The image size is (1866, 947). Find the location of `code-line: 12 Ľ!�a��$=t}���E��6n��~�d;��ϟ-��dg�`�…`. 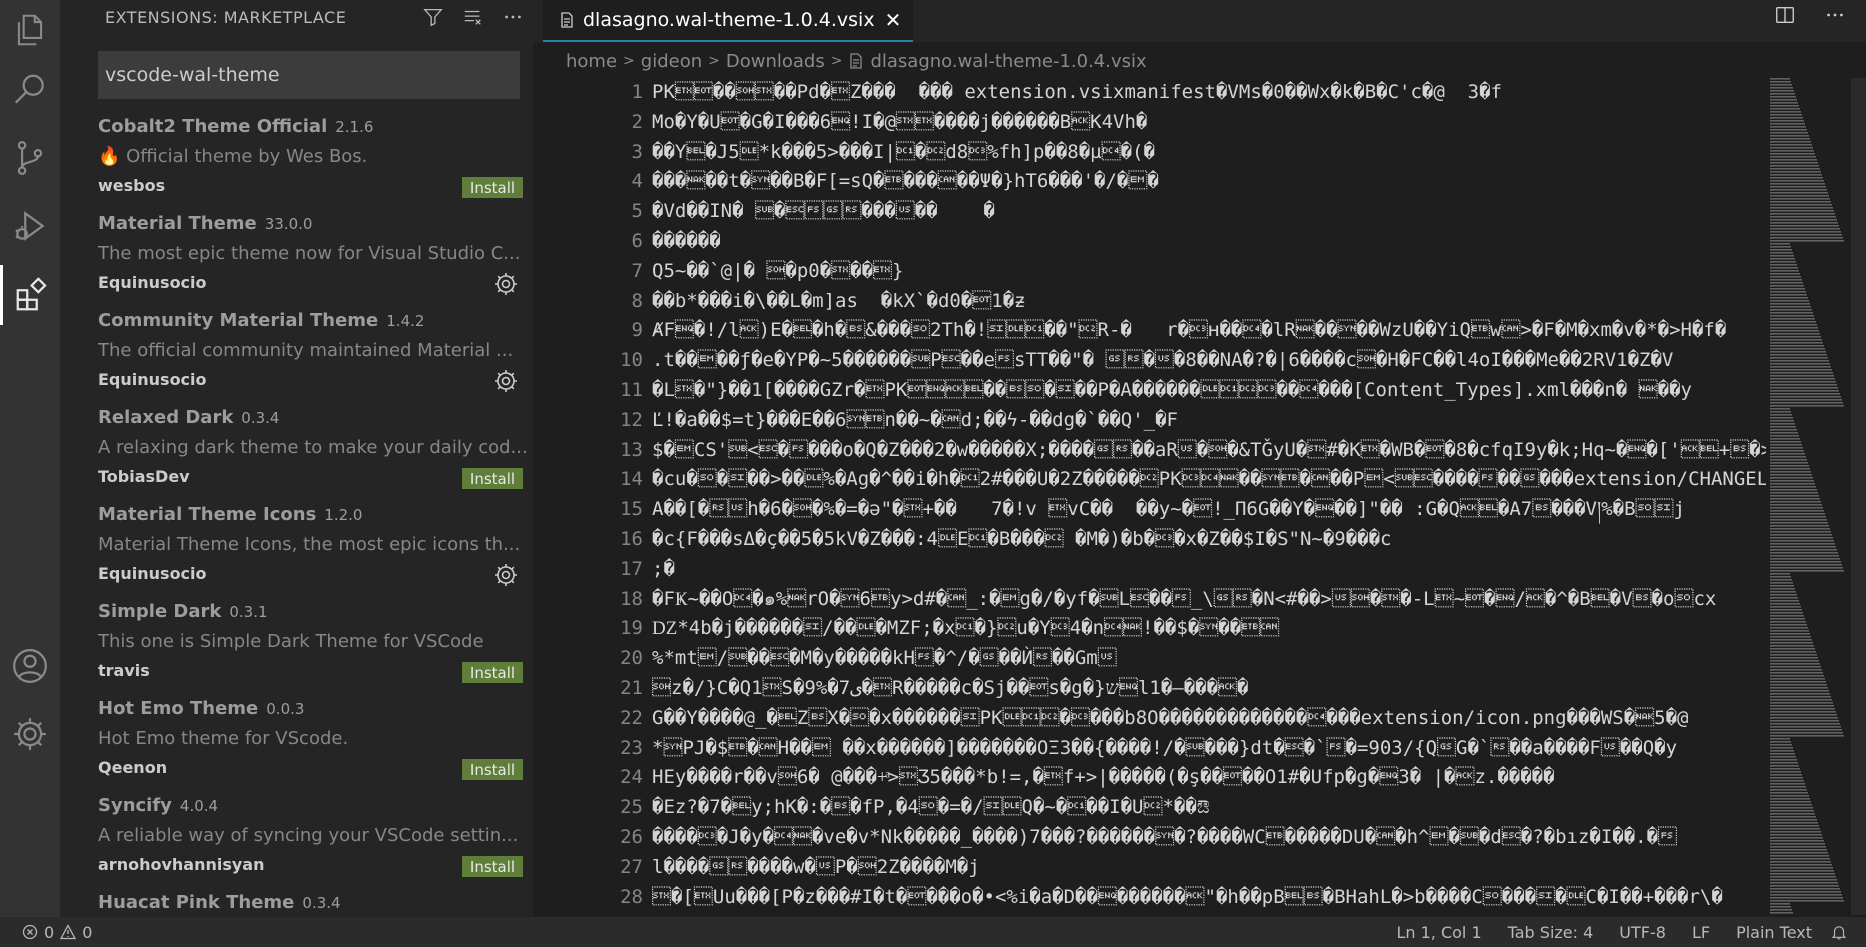

code-line: 12 Ľ!�a��$=t}���E��6n��~�d;��ϟ-��dg�`�… is located at coordinates (1149, 421).